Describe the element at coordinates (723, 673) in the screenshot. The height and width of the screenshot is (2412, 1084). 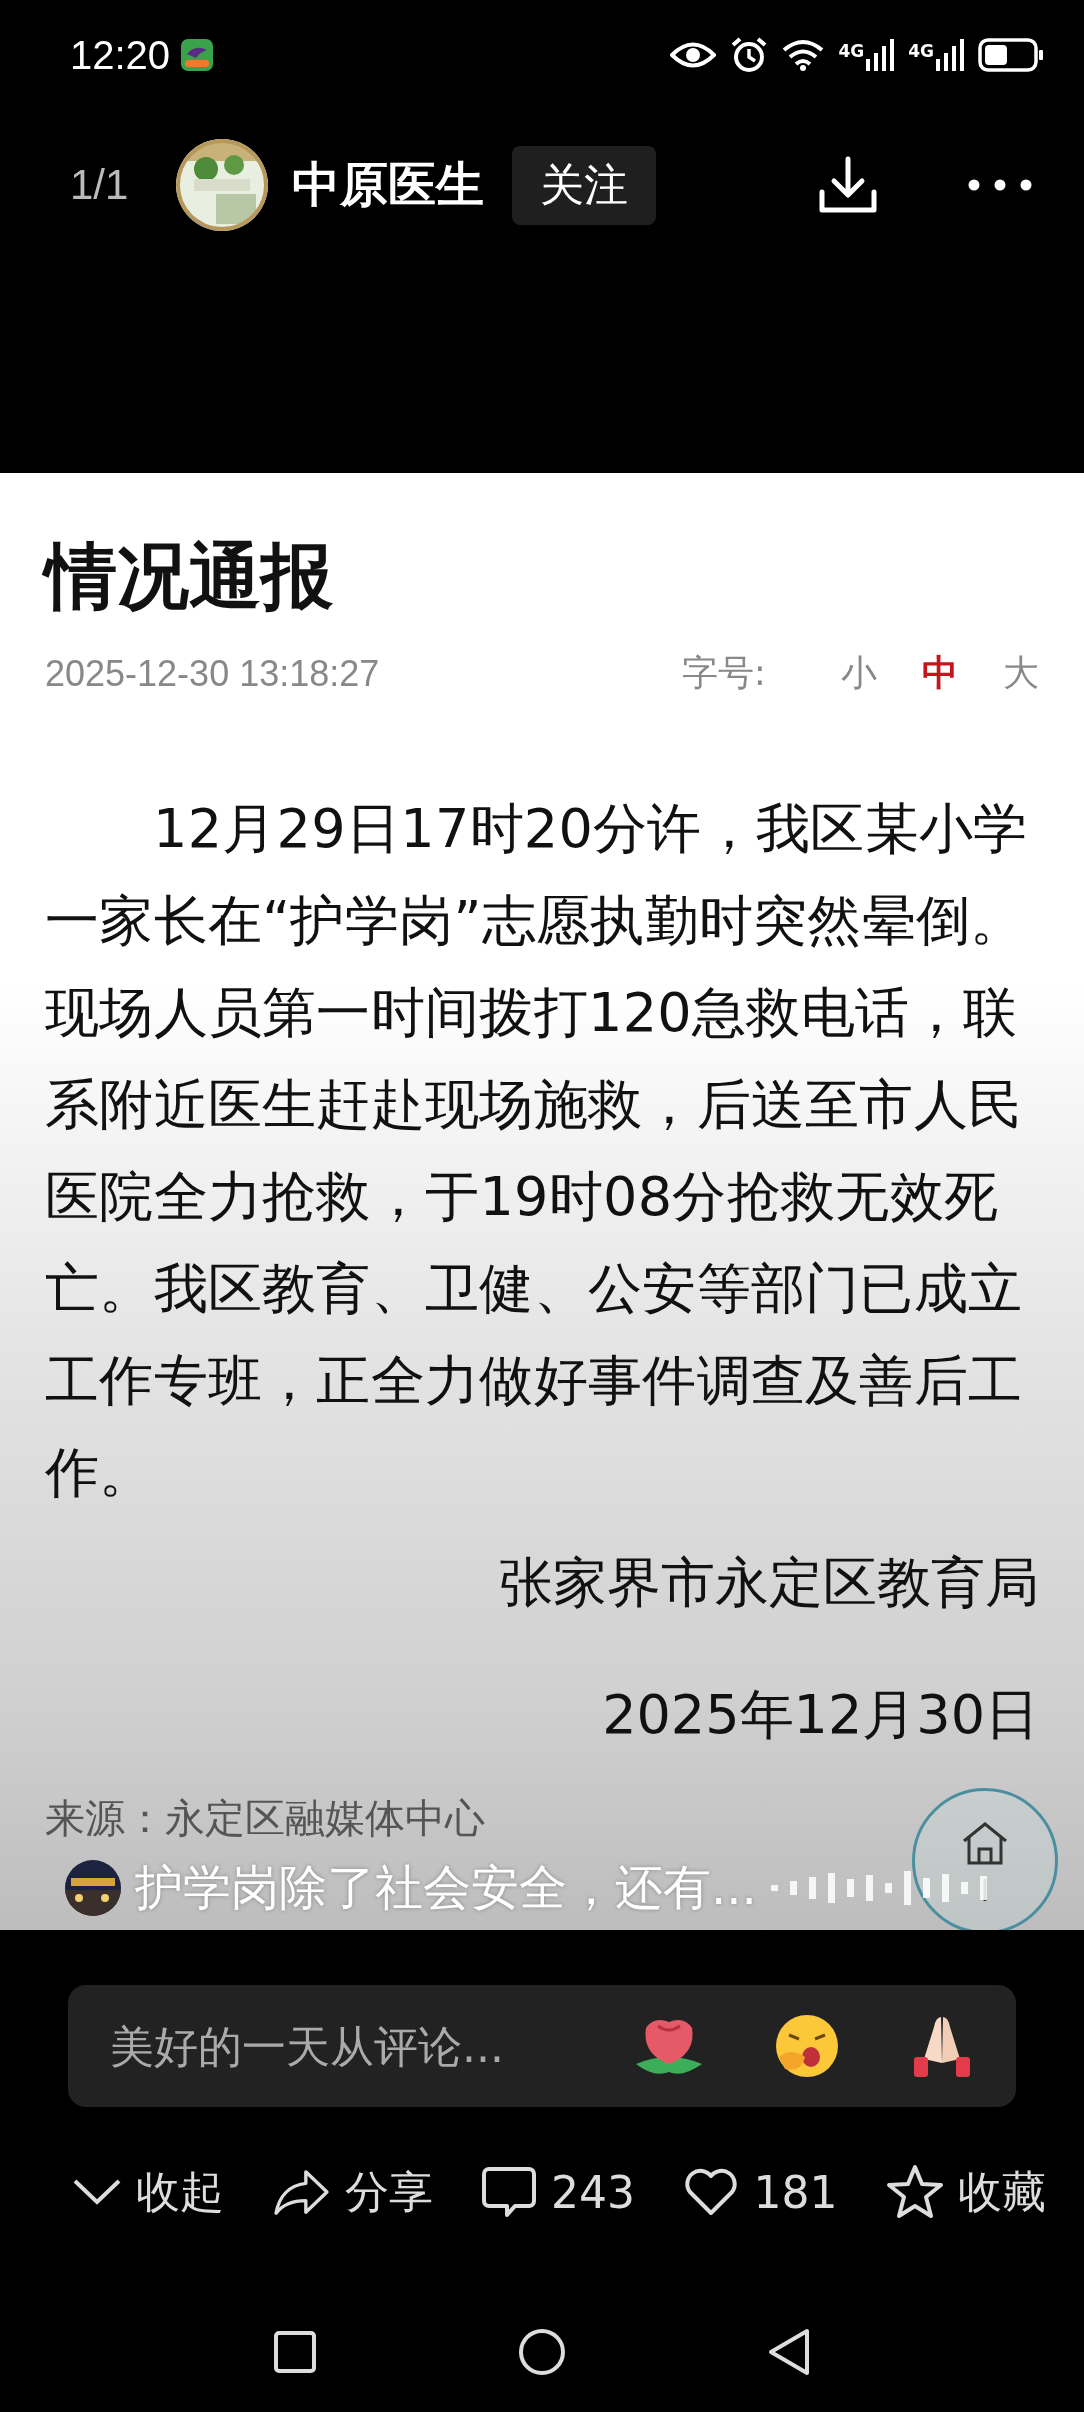
I see `font-size-label: 字号:` at that location.